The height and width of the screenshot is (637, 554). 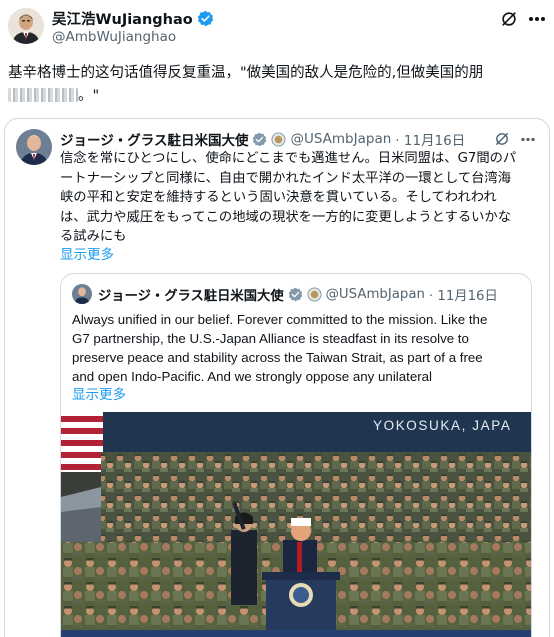 I want to click on redacted-text, so click(x=43, y=95).